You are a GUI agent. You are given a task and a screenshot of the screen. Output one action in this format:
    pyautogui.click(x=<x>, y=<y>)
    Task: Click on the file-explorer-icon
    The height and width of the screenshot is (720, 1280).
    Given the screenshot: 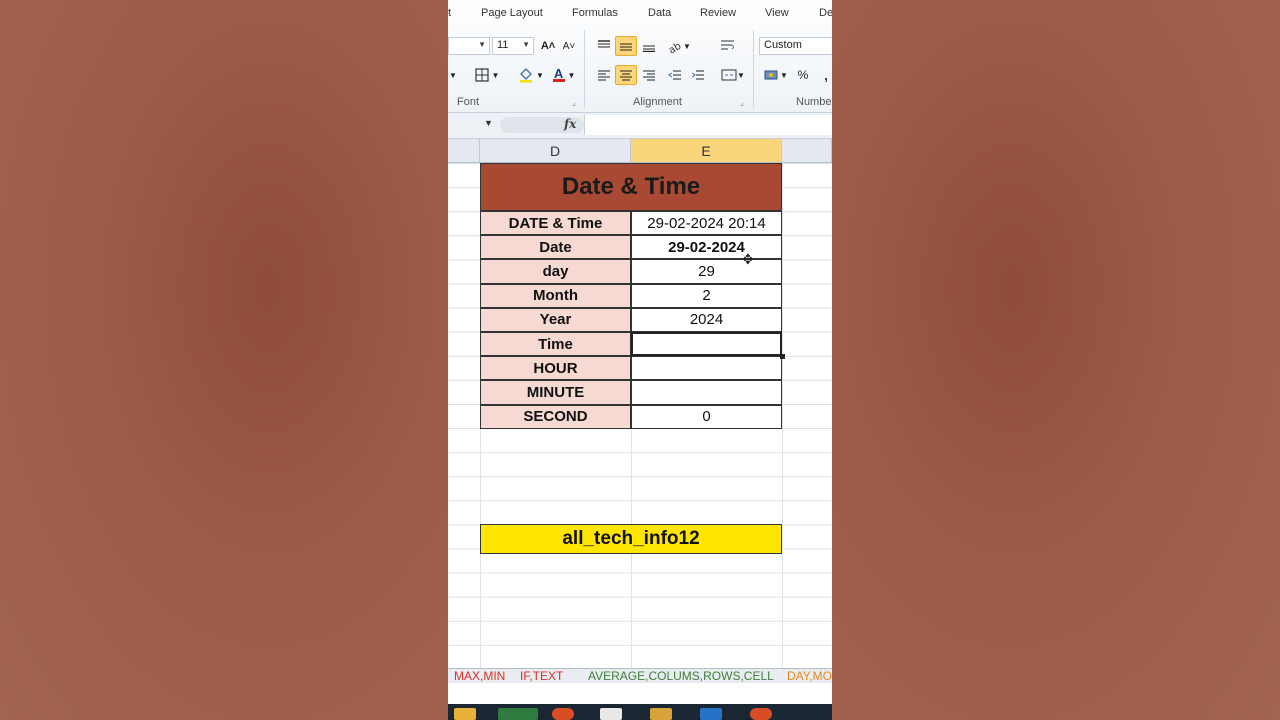 What is the action you would take?
    pyautogui.click(x=465, y=714)
    